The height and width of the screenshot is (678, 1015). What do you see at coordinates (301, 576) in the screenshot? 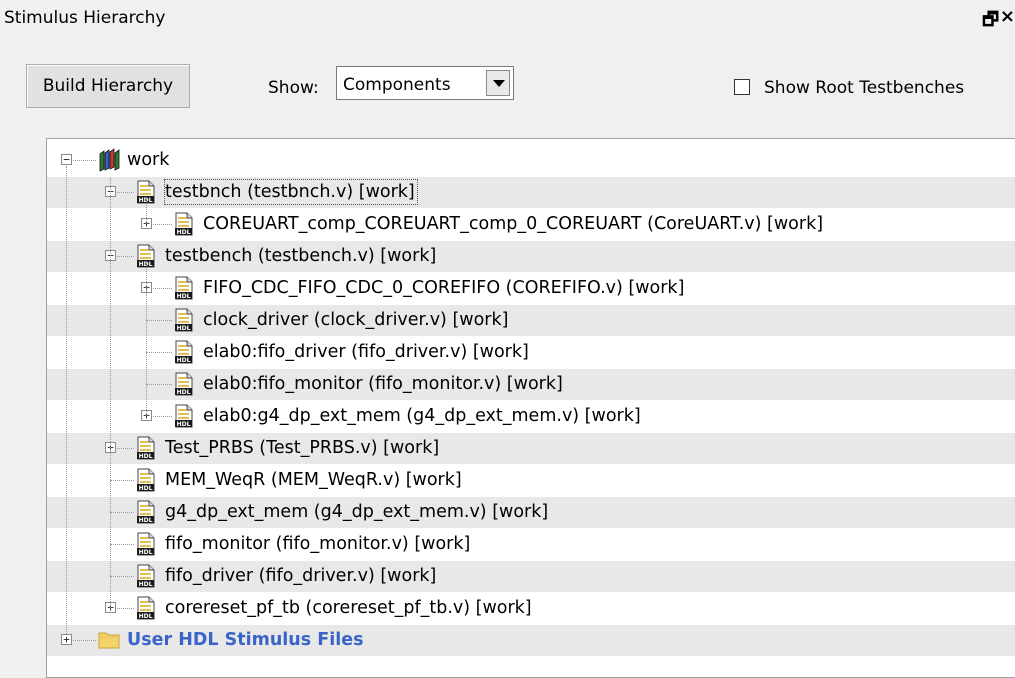
I see `tree-item-label: fifo_driver (fifo_driver.v) [work]` at bounding box center [301, 576].